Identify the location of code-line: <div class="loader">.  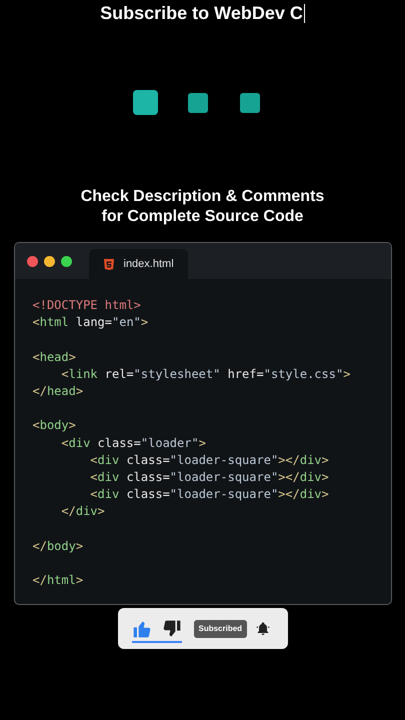
(133, 443).